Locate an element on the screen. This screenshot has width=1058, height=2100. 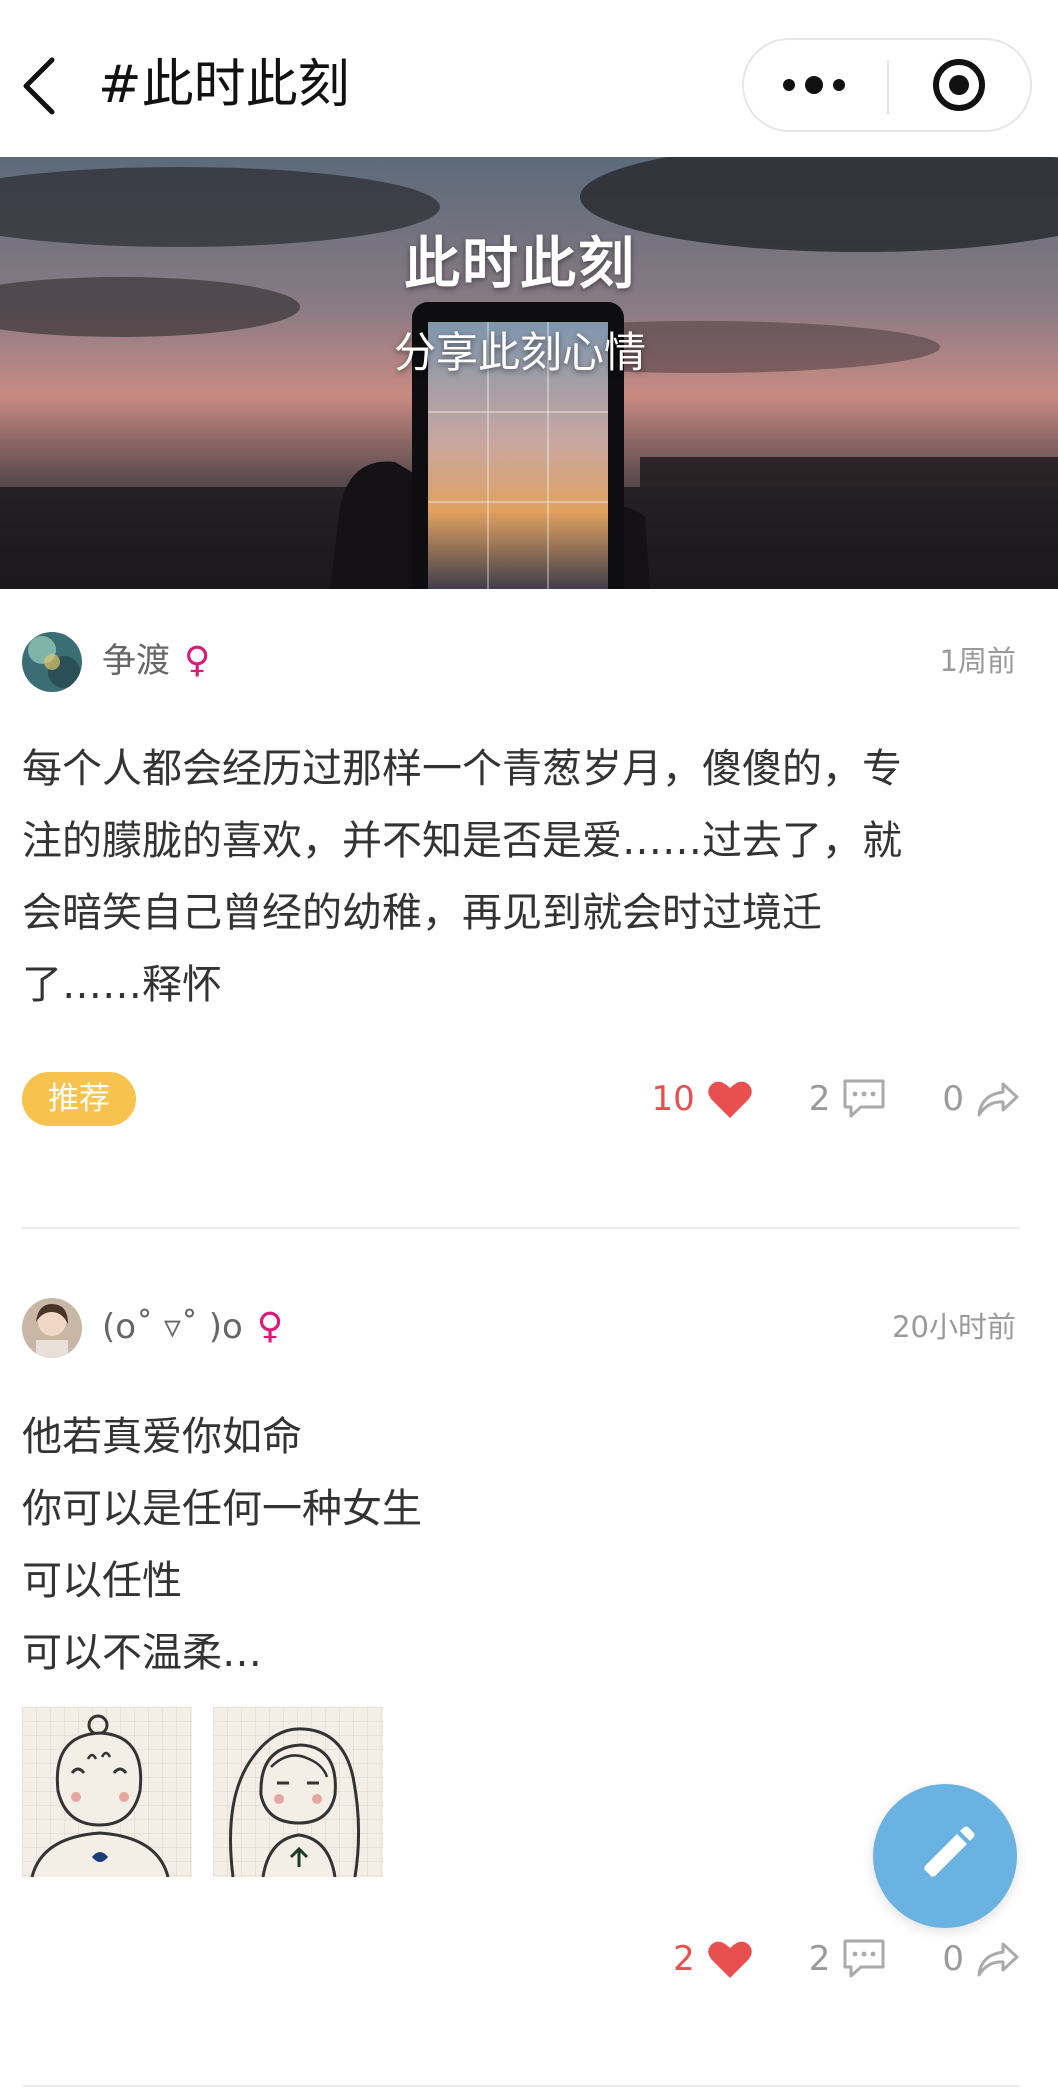
banner-subtitle: 分享此刻心情 is located at coordinates (519, 352).